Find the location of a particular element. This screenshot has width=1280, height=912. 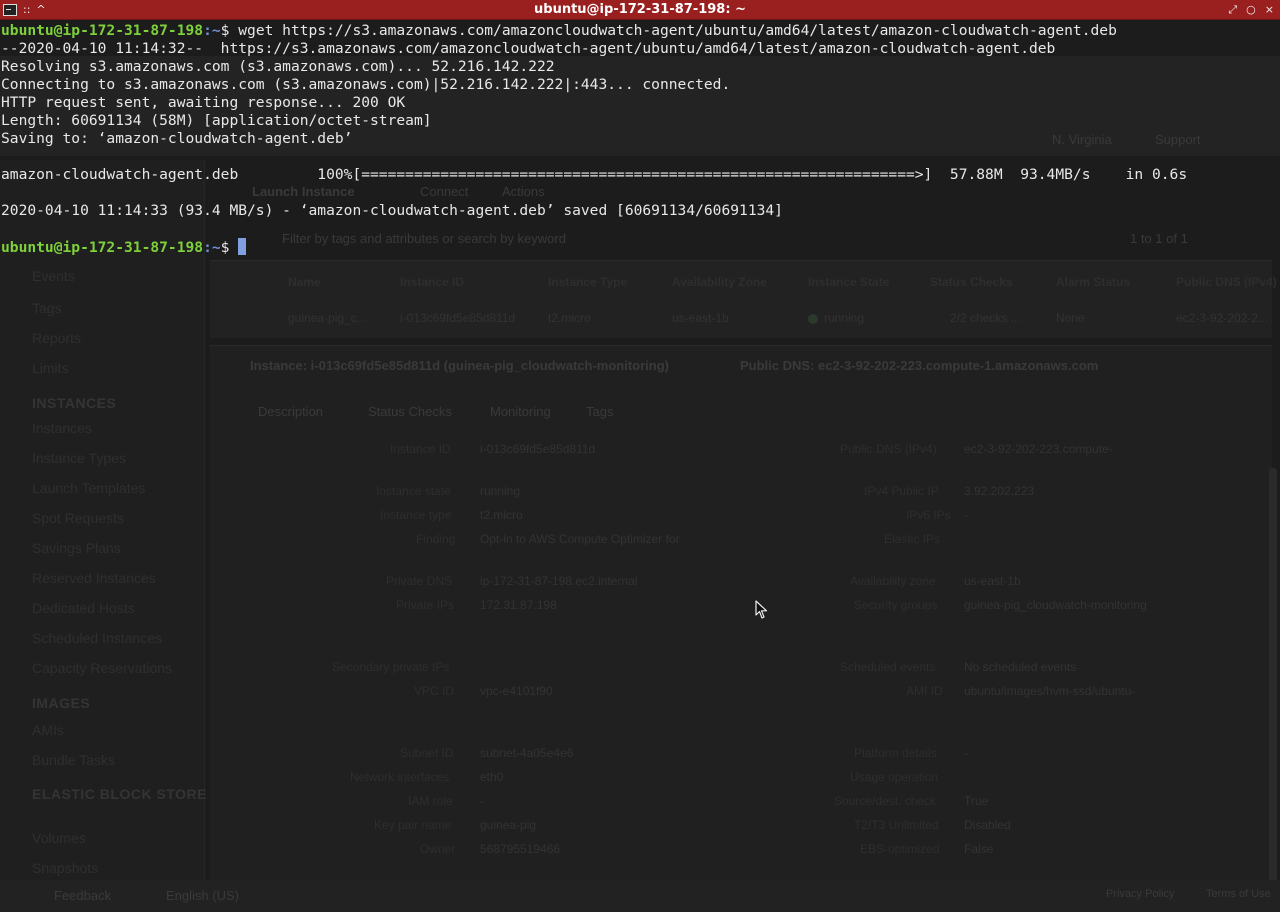

output-line: Saving to: ‘amazon-cloudwatch-agent.deb’ is located at coordinates (177, 138).